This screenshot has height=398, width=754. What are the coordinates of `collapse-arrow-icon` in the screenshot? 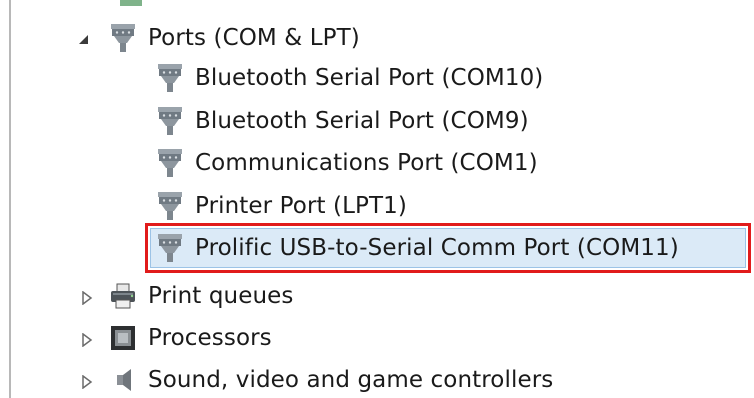 It's located at (83, 39).